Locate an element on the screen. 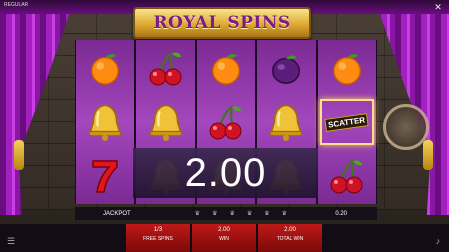 The image size is (449, 252). jackpot-icons: ♛ ♛ ♛ ♛ ♛ ♛ is located at coordinates (241, 213).